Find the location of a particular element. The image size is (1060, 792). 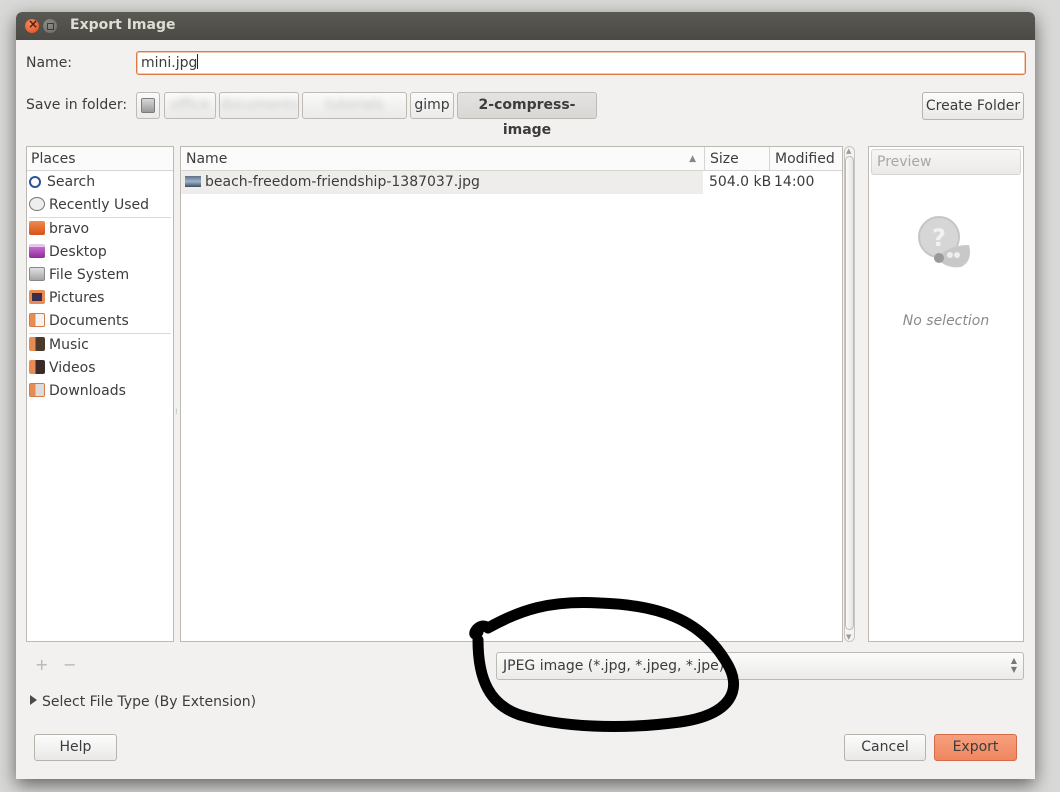

remove-bookmark-button: − is located at coordinates (69, 664).